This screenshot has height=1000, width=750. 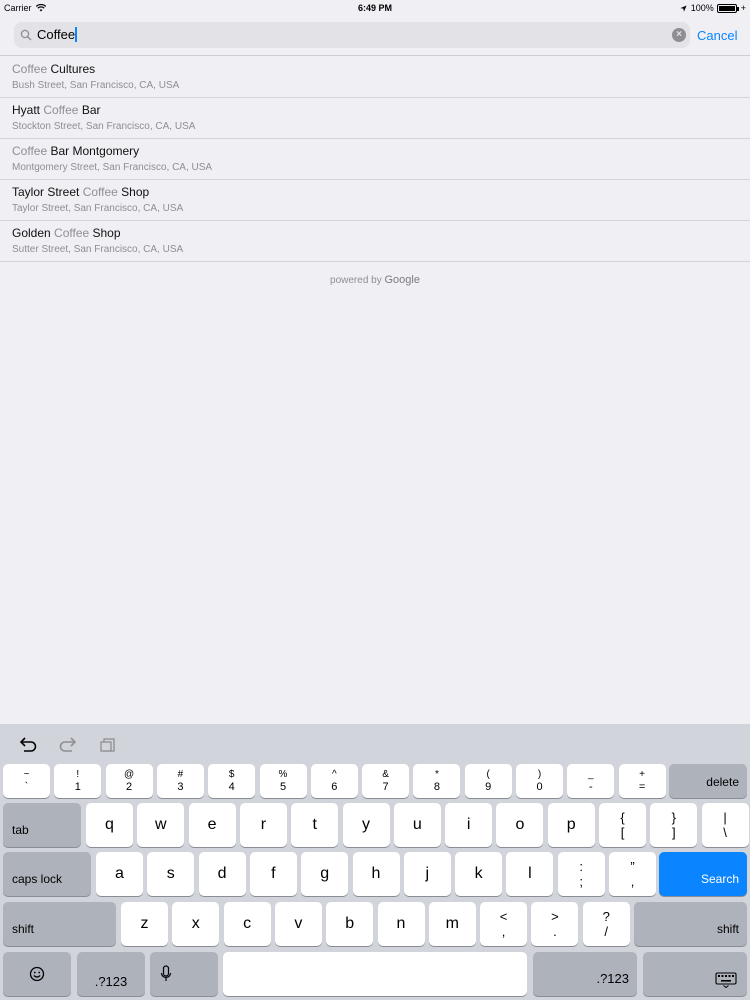 I want to click on key-number: & 7, so click(x=386, y=781).